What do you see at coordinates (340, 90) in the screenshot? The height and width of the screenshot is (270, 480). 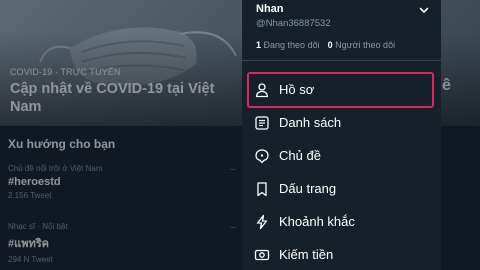 I see `profile-highlight-box` at bounding box center [340, 90].